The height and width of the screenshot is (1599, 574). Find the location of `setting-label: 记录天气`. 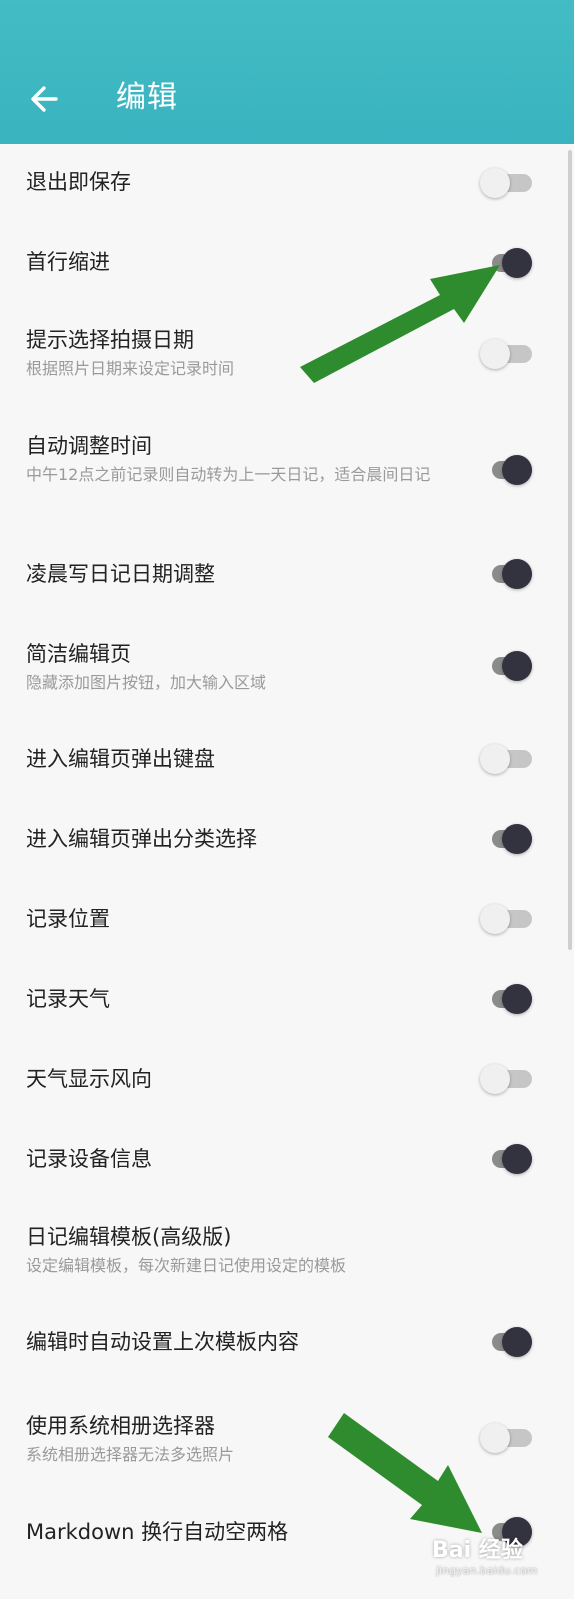

setting-label: 记录天气 is located at coordinates (68, 999).